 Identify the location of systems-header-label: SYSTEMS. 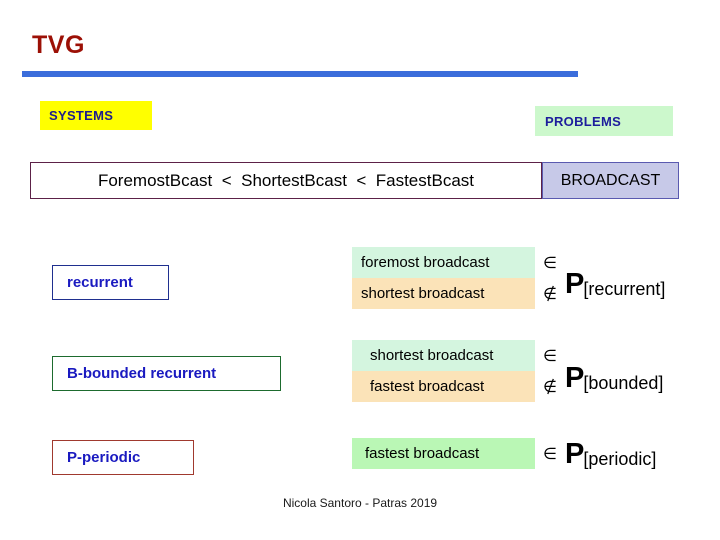
(81, 115).